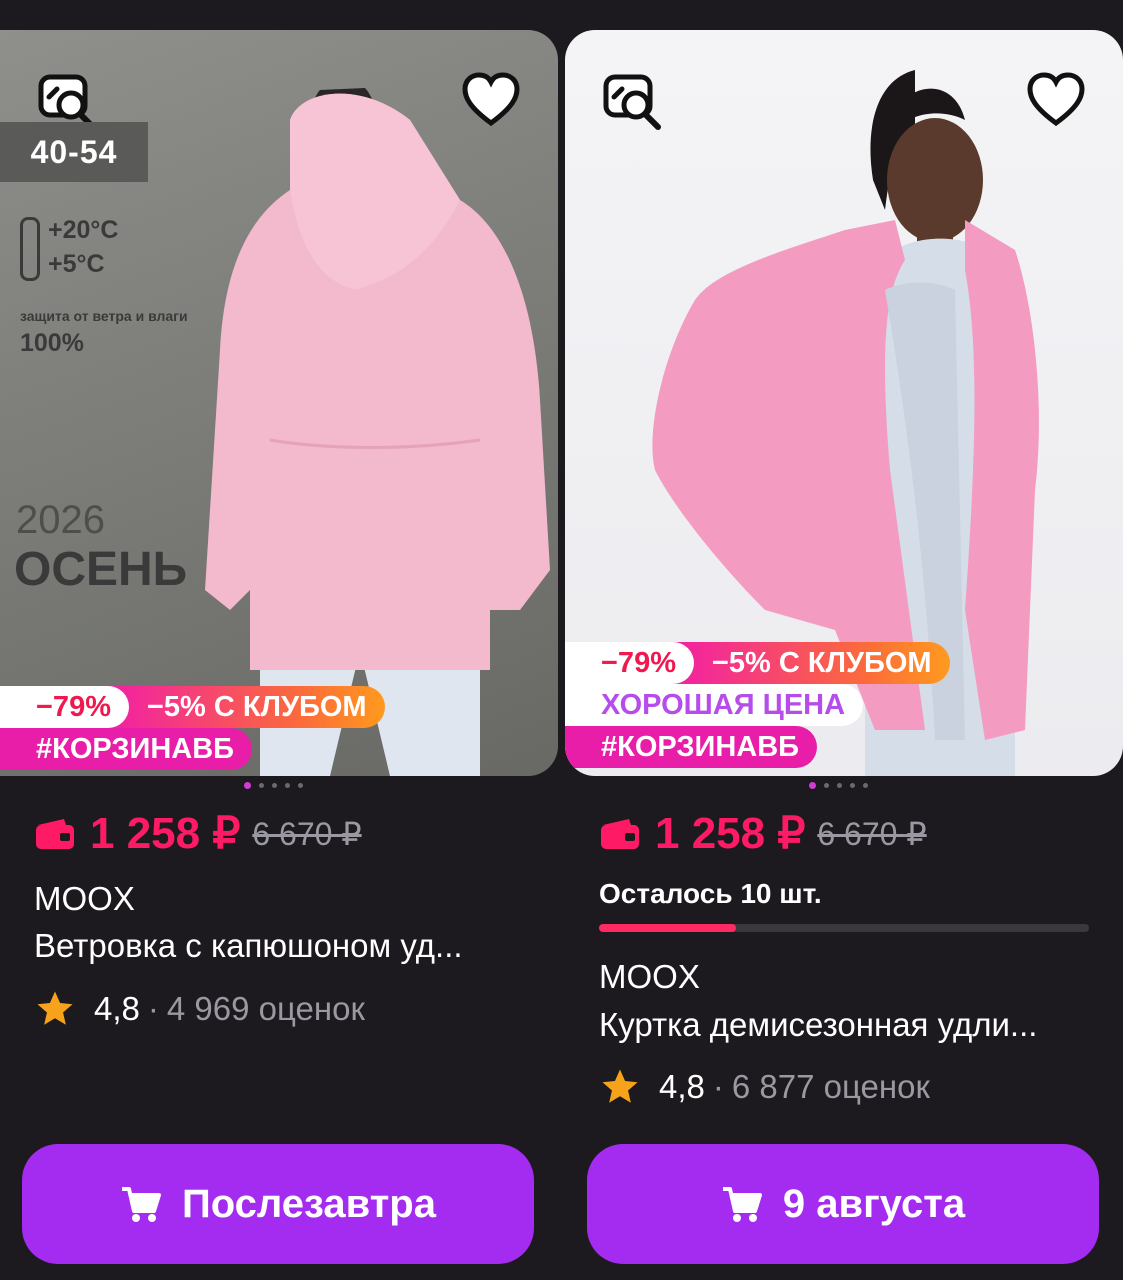  I want to click on stock-progress-bar, so click(844, 928).